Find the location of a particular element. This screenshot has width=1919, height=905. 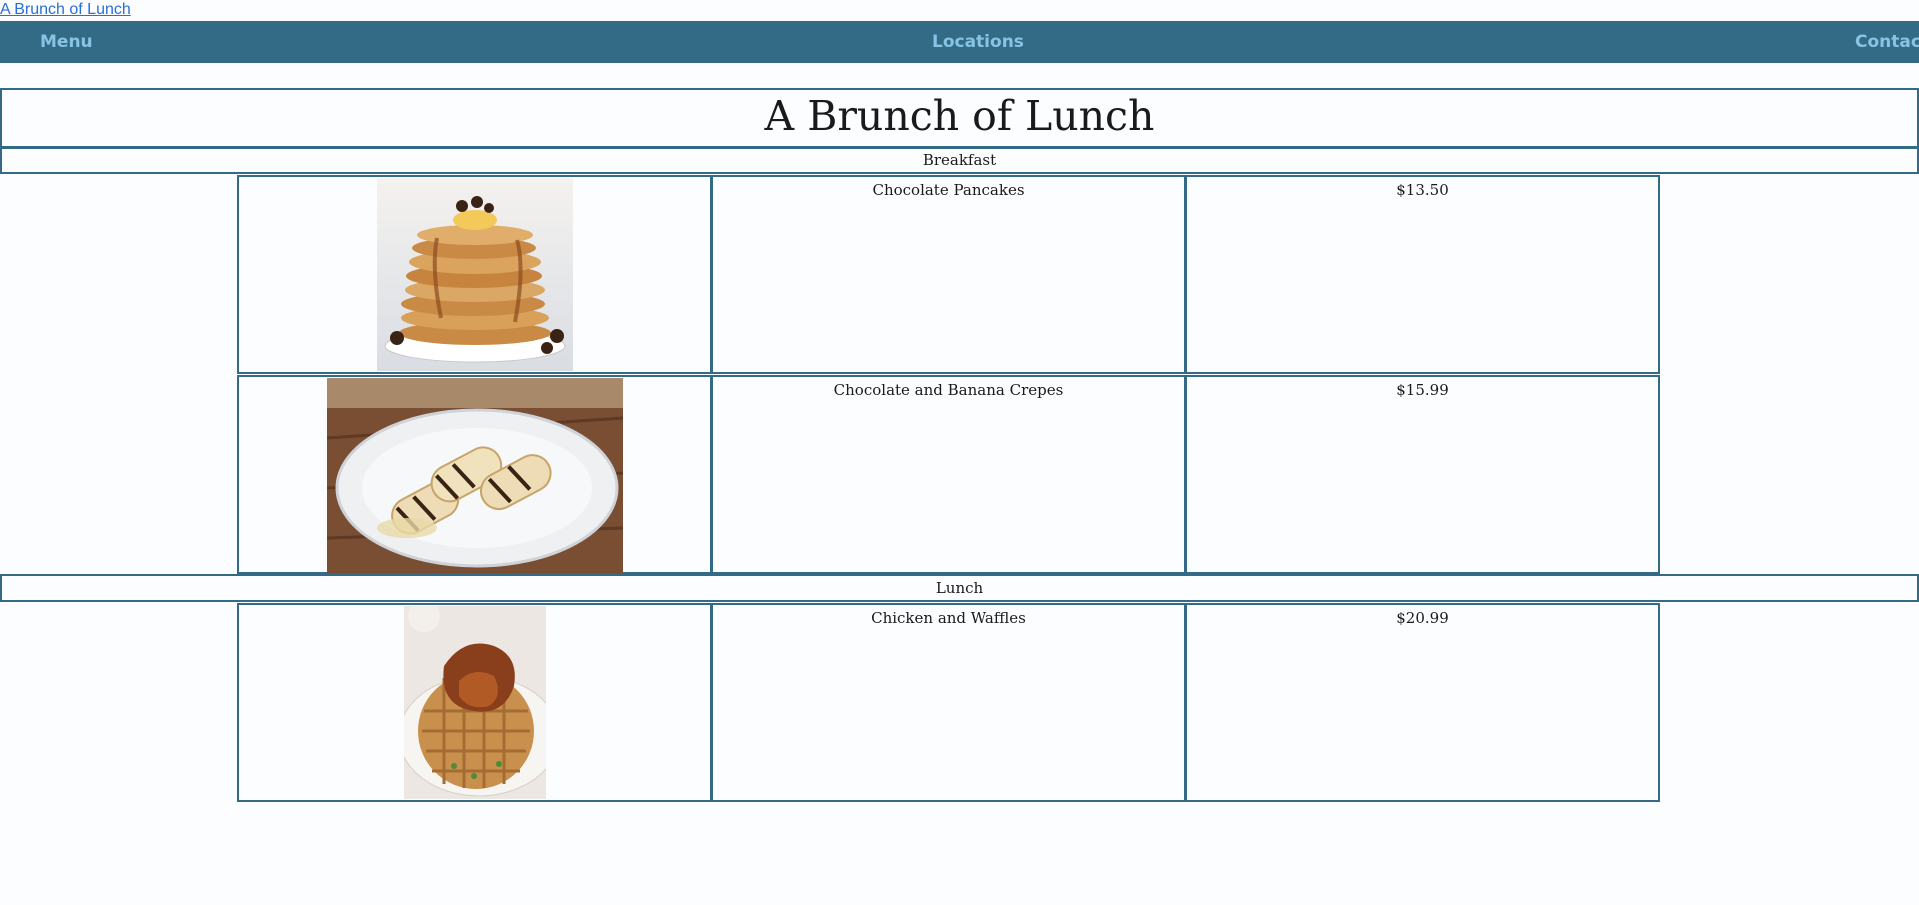

page-title: A Brunch of Lunch is located at coordinates (959, 116).